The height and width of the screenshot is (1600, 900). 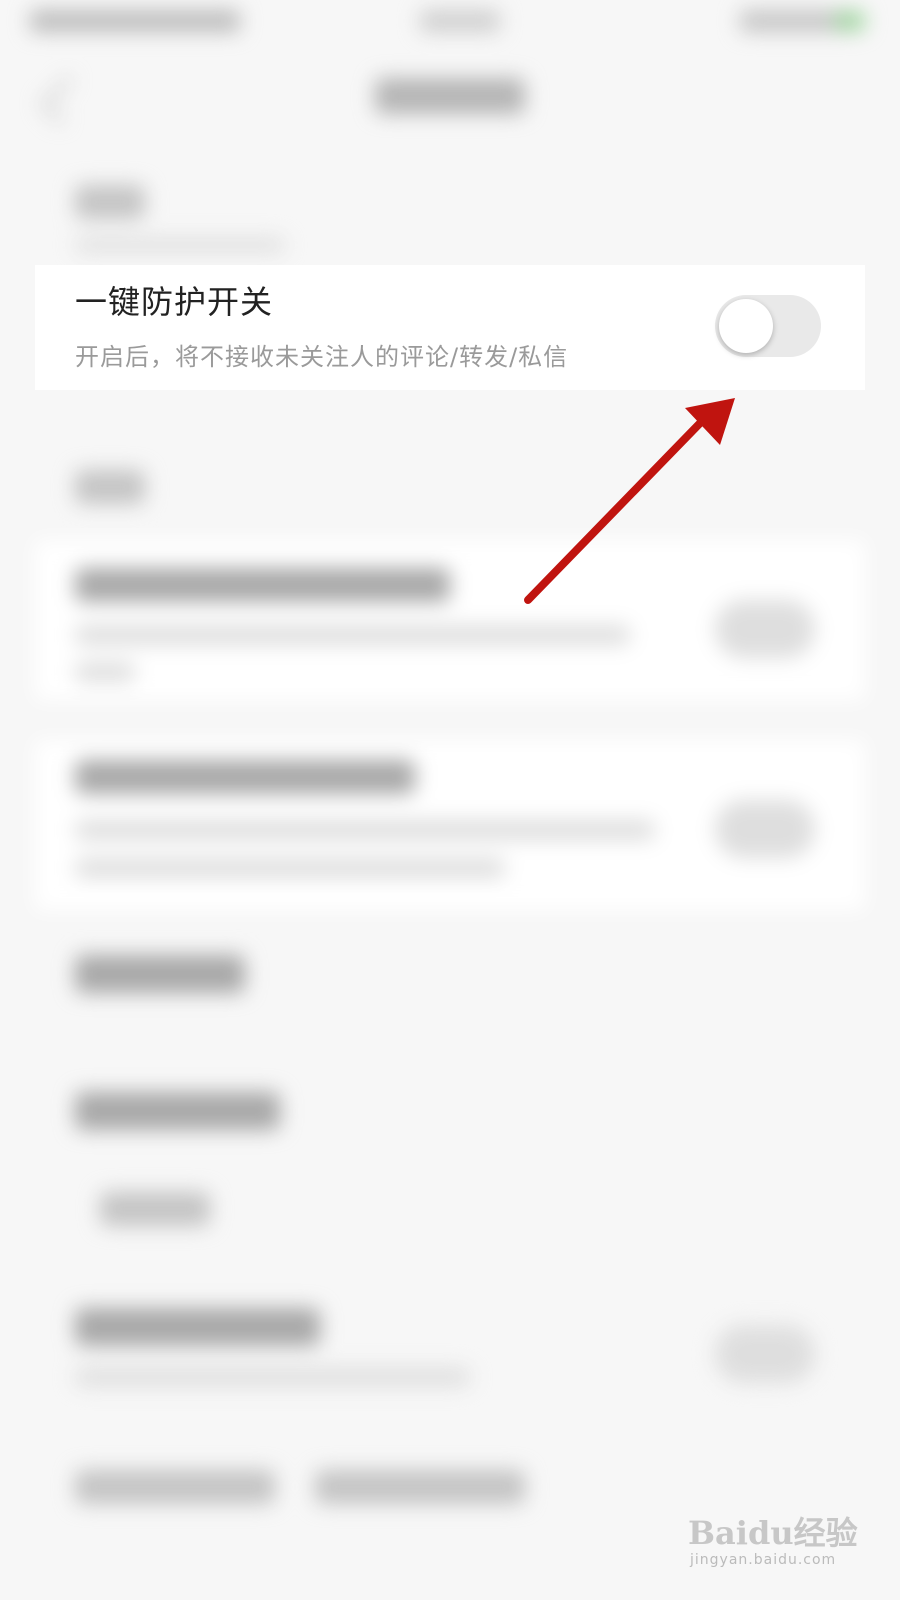 I want to click on blurred-row-2-title, so click(x=245, y=777).